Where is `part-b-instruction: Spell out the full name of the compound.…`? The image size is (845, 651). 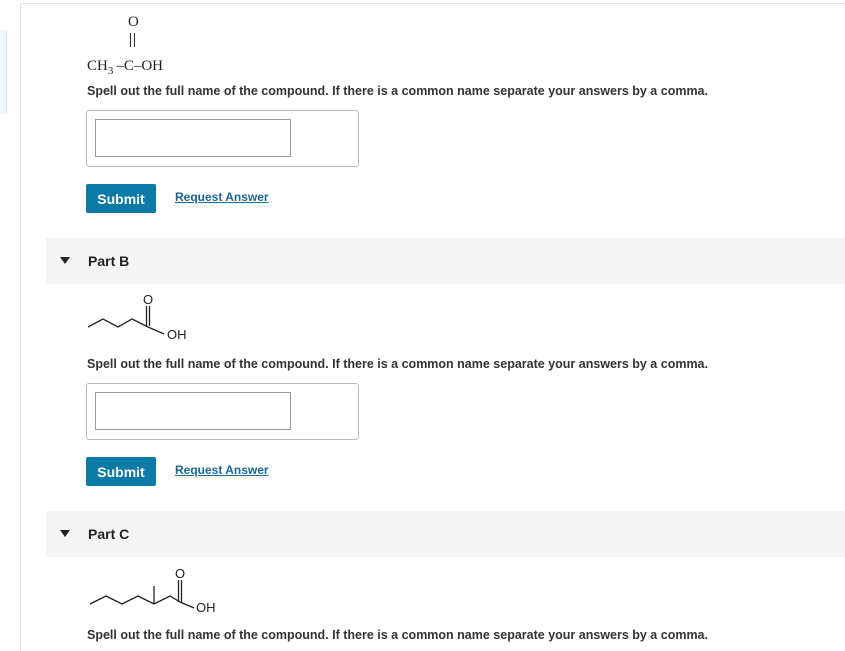
part-b-instruction: Spell out the full name of the compound.… is located at coordinates (397, 364).